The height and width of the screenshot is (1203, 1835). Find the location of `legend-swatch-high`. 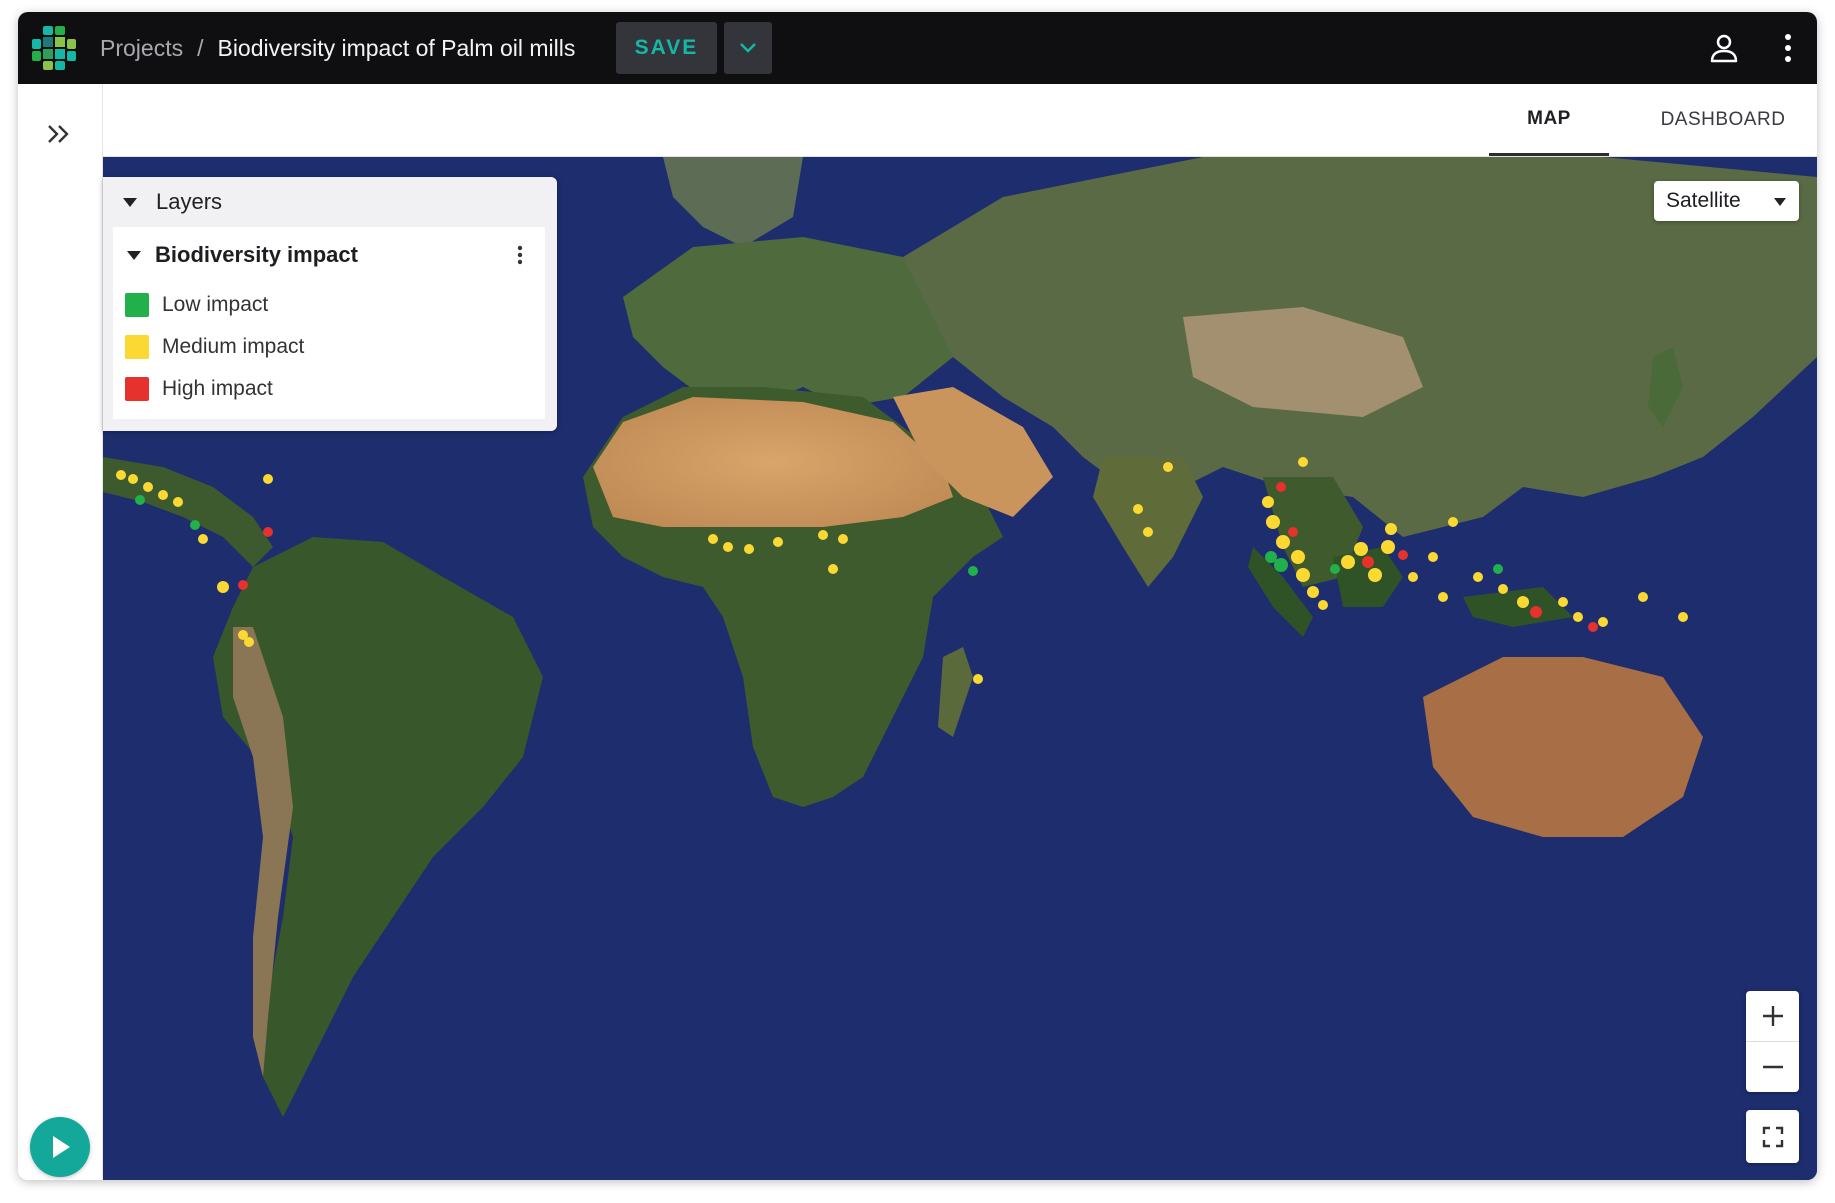

legend-swatch-high is located at coordinates (137, 389).